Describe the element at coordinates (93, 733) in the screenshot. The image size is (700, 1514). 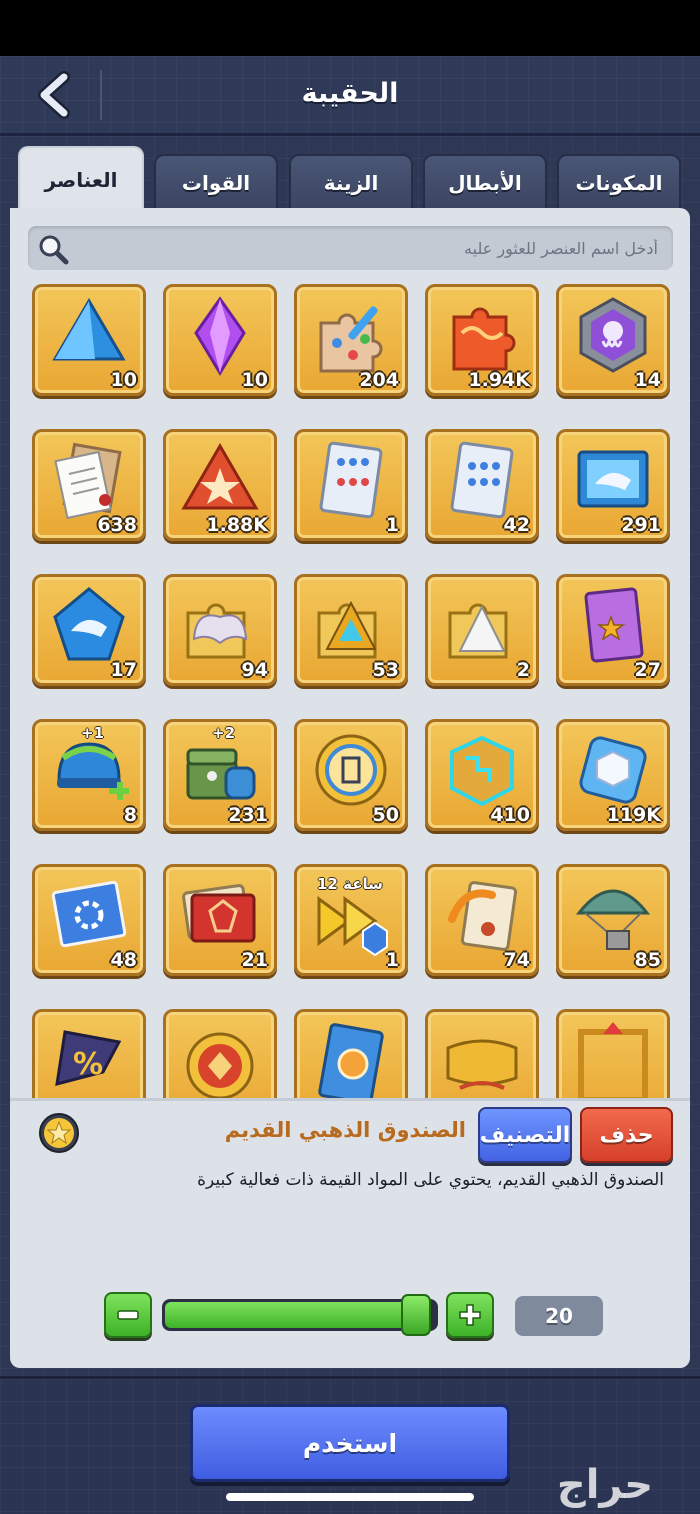
I see `item-badge: +1` at that location.